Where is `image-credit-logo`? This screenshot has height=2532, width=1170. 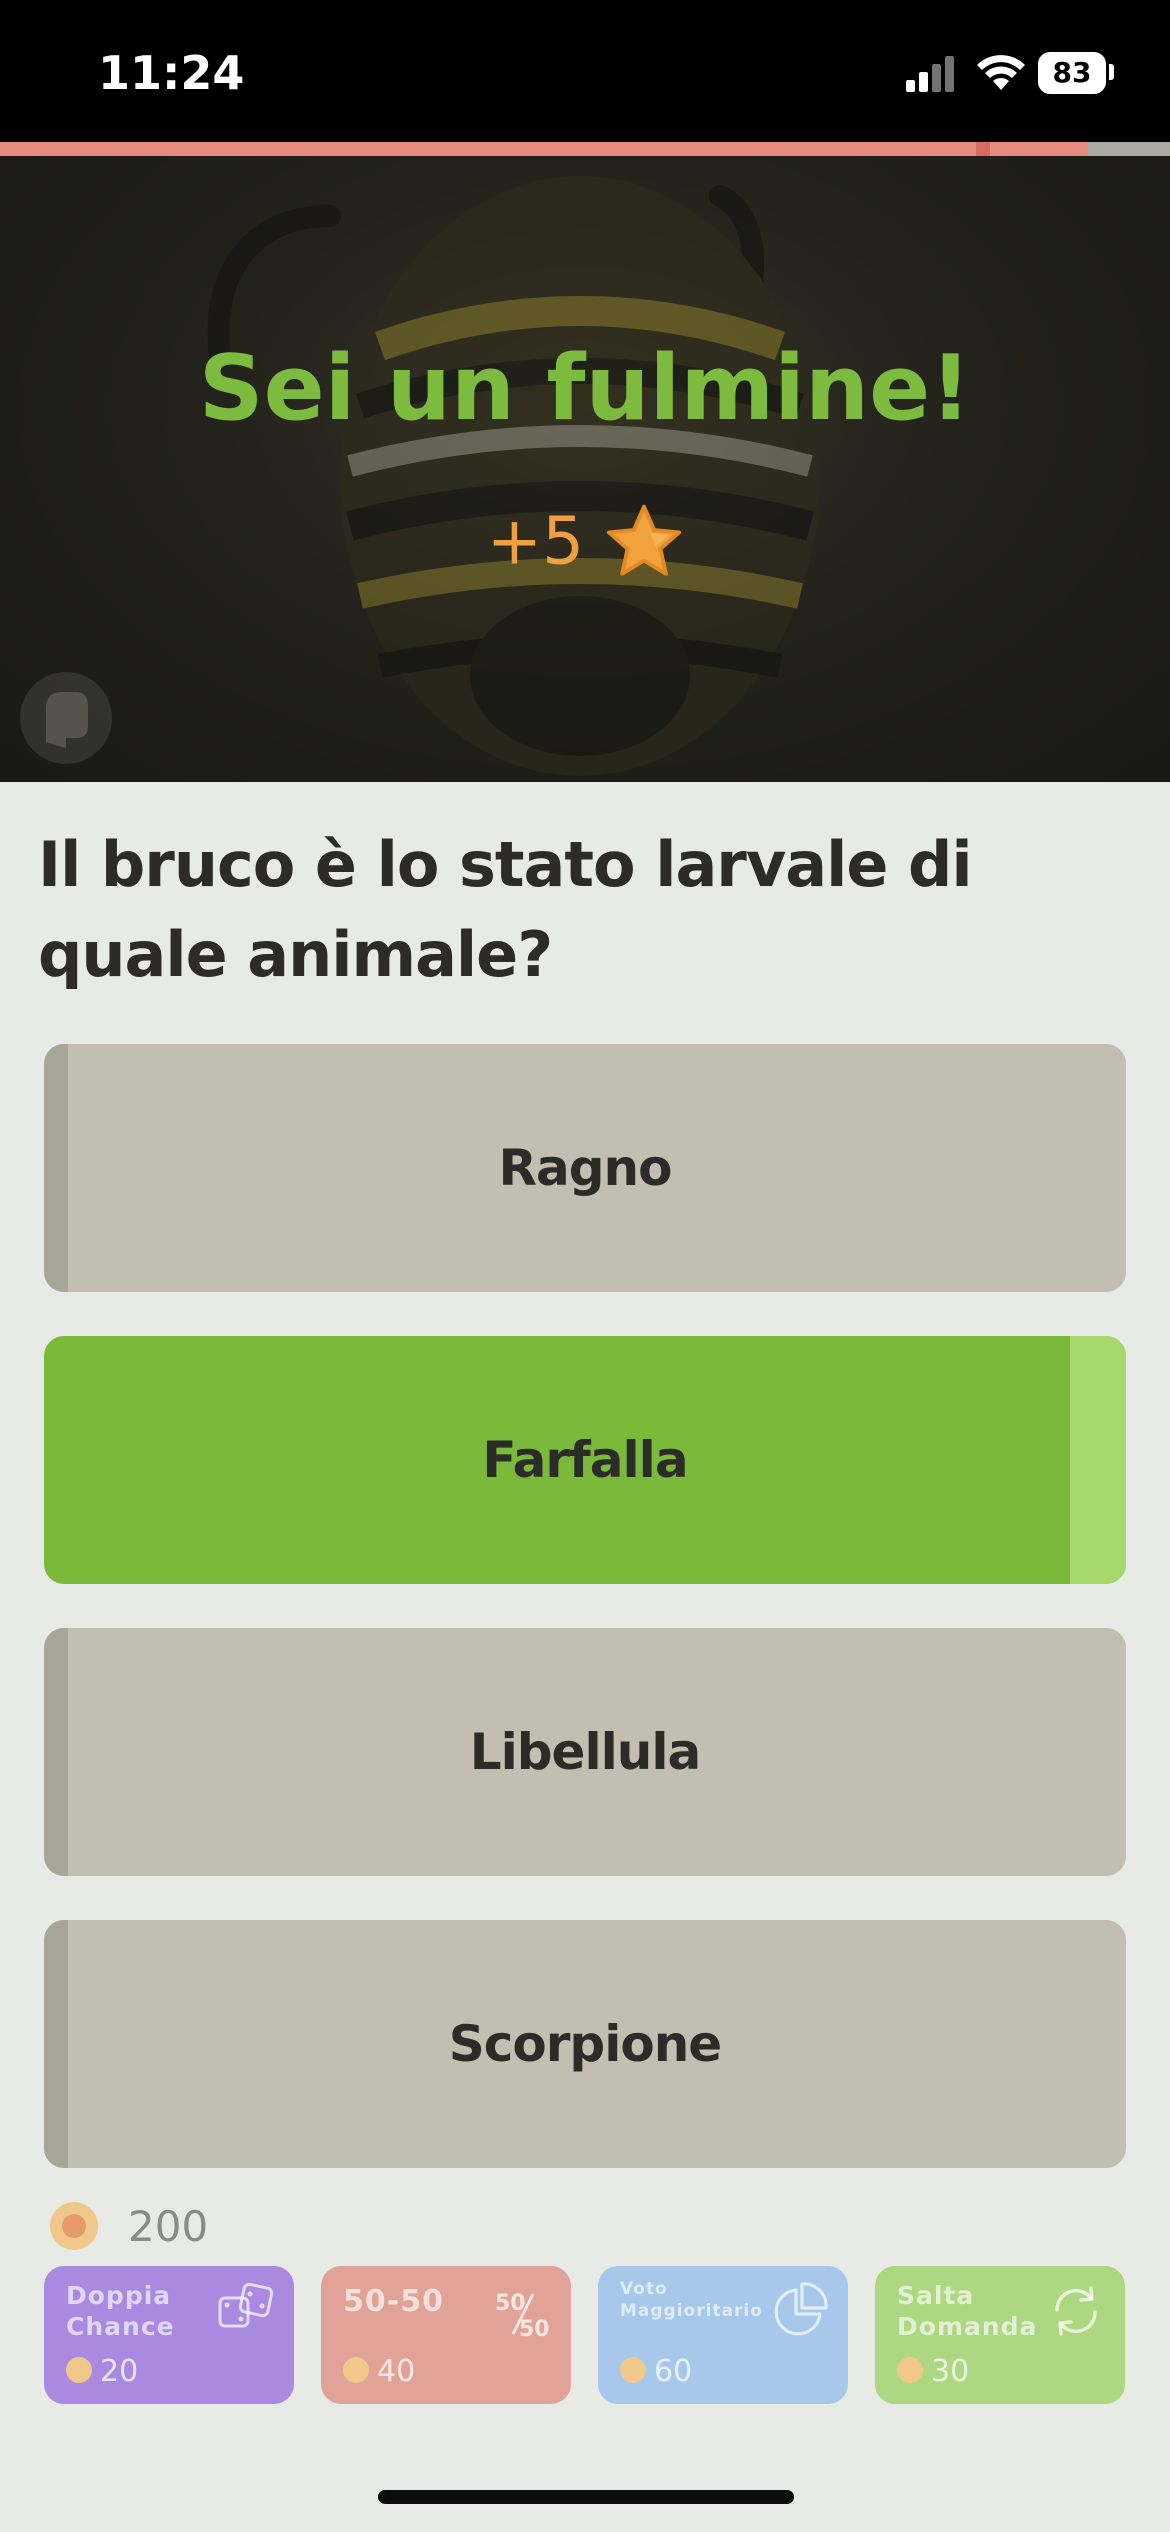
image-credit-logo is located at coordinates (66, 718).